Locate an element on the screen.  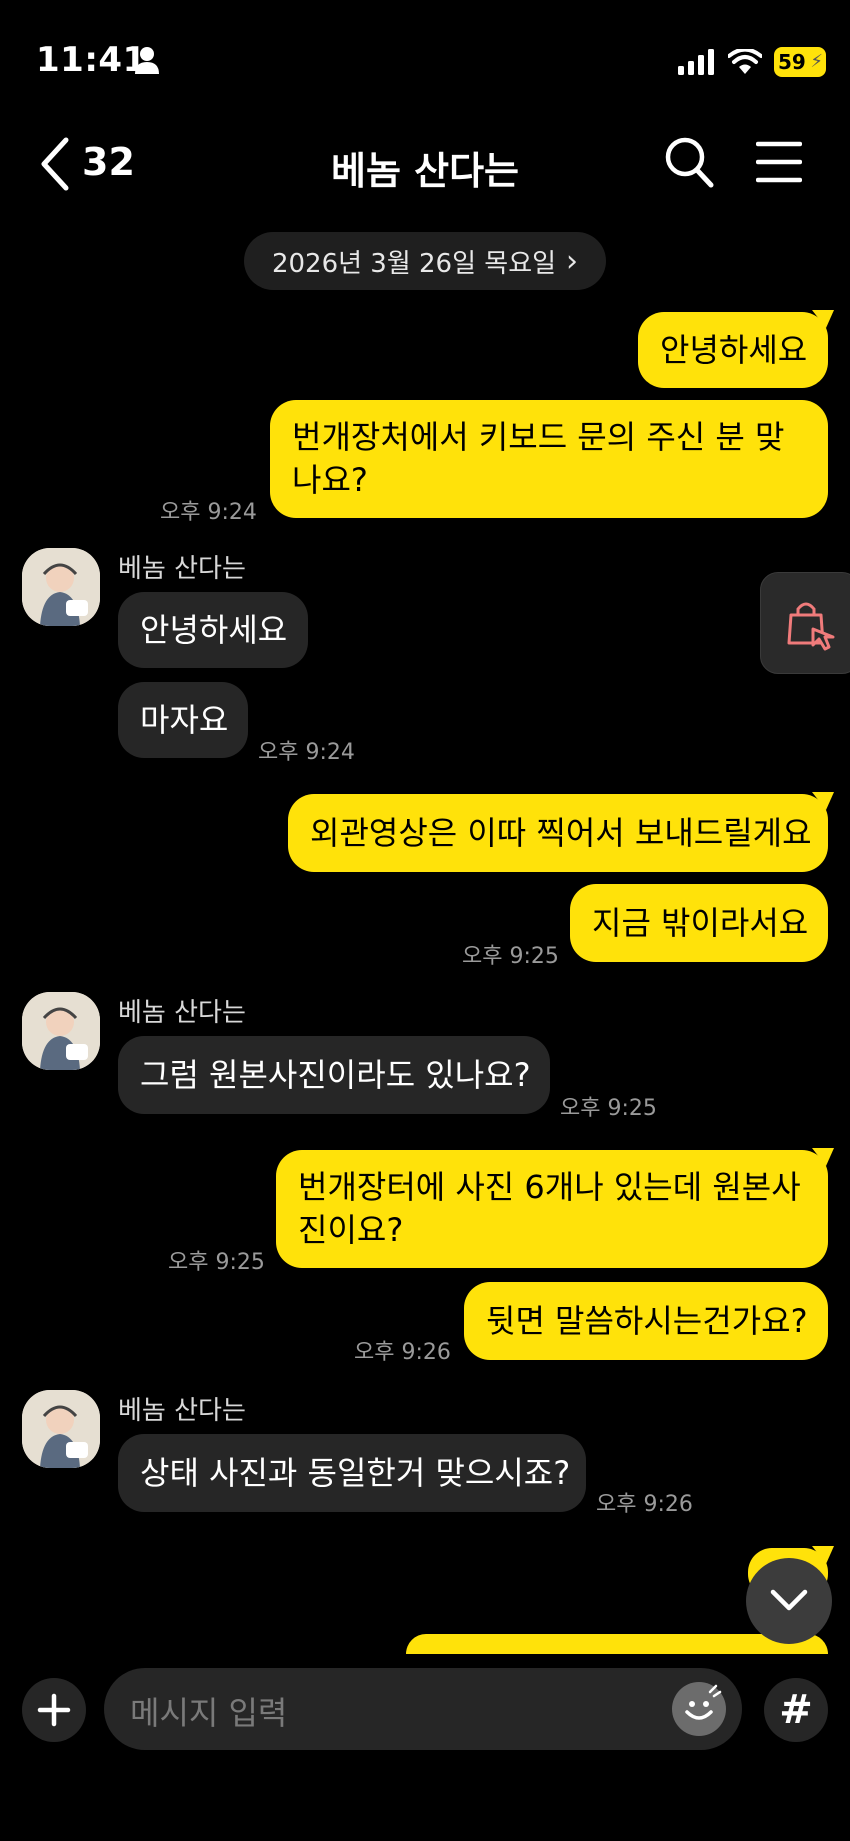
scroll-to-bottom-button is located at coordinates (789, 1601).